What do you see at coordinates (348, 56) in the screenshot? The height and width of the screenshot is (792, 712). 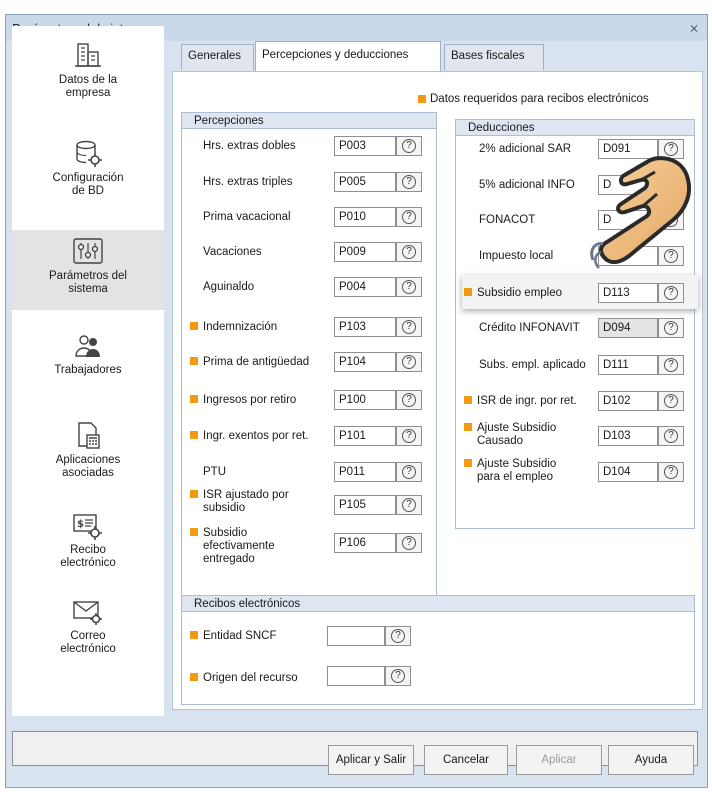 I see `tab-percepciones-deducciones: Percepciones y deducciones` at bounding box center [348, 56].